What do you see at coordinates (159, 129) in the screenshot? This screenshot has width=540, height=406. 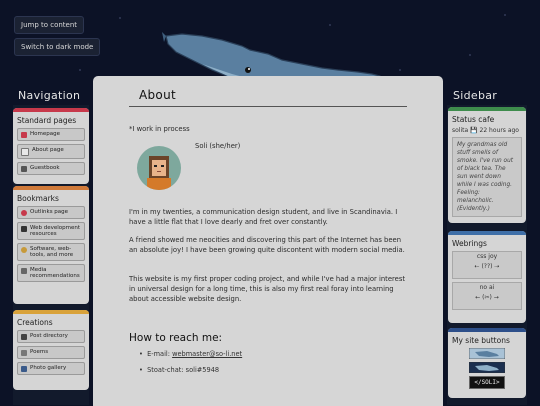 I see `work-in-progress-note: *I work in process` at bounding box center [159, 129].